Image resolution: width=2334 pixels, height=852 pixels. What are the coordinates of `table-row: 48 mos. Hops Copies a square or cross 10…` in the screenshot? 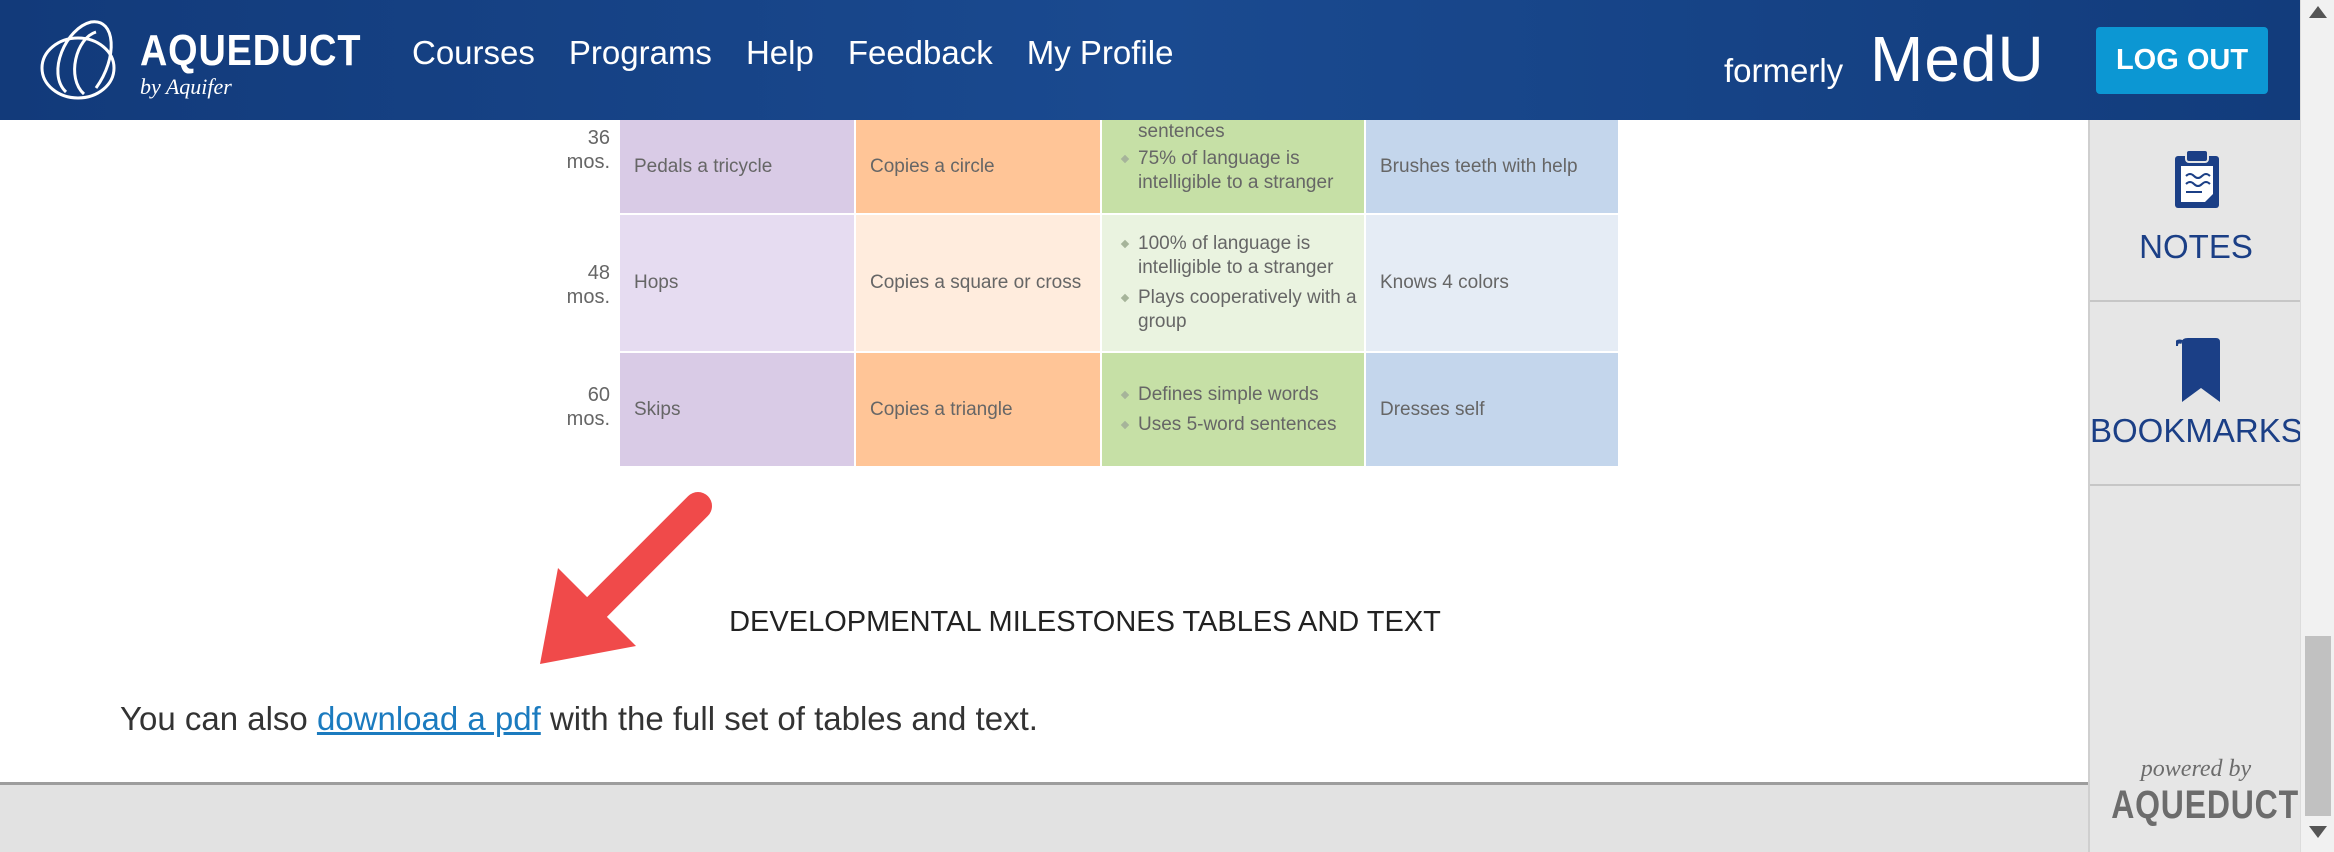 It's located at (1090, 283).